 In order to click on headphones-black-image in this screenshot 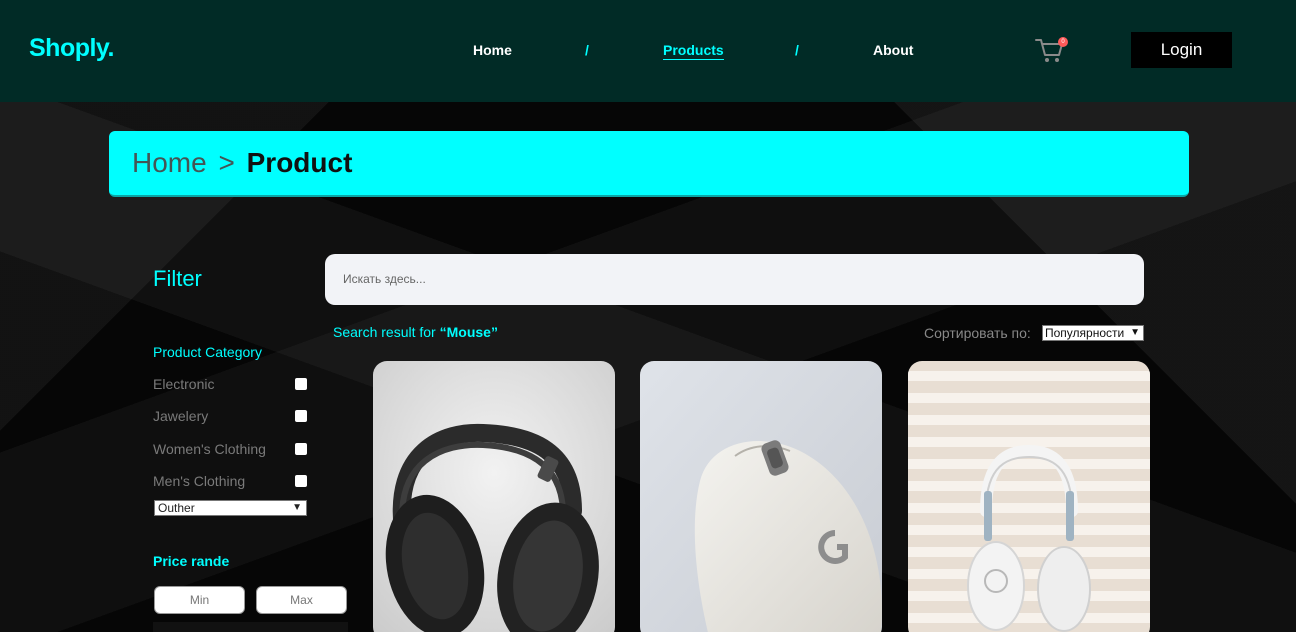, I will do `click(494, 496)`.